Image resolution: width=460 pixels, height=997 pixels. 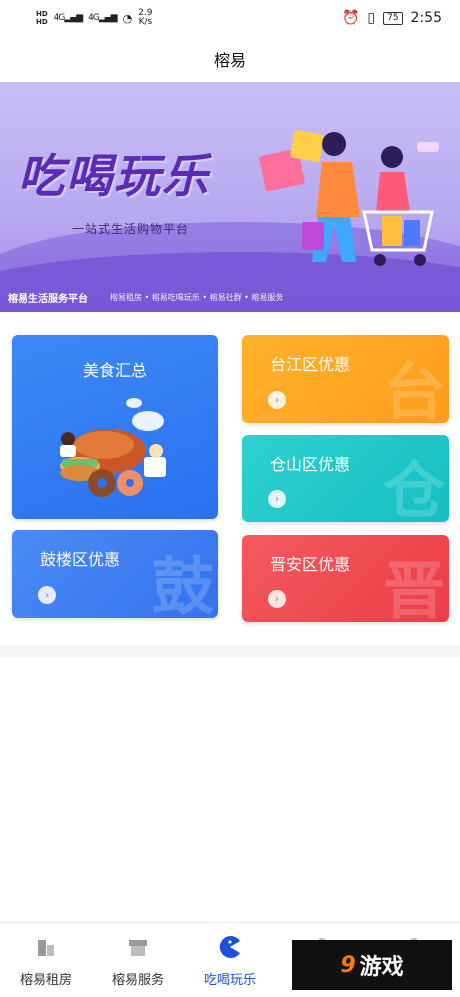 What do you see at coordinates (138, 960) in the screenshot?
I see `tab-services: 榕易服务` at bounding box center [138, 960].